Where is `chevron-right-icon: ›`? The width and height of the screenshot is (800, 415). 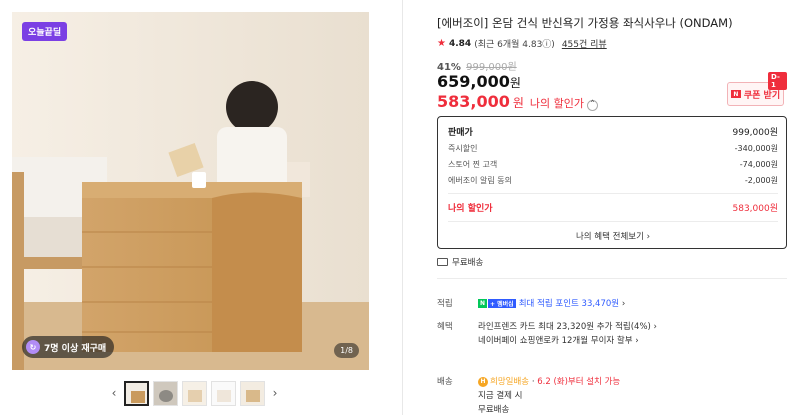
chevron-right-icon: › is located at coordinates (623, 304).